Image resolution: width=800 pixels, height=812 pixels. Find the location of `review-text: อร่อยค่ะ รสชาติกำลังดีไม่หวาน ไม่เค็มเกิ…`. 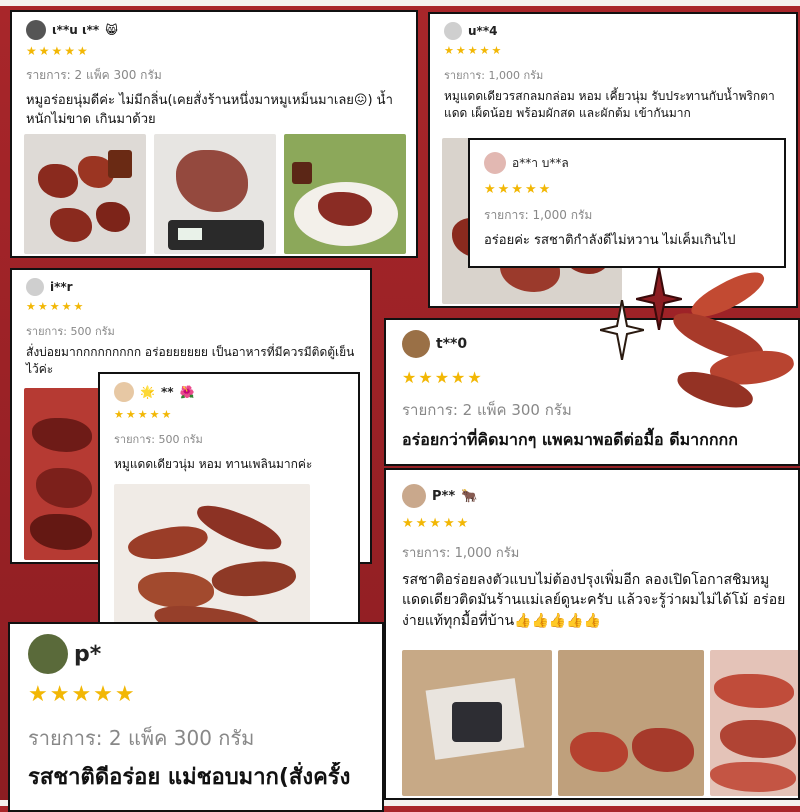

review-text: อร่อยค่ะ รสชาติกำลังดีไม่หวาน ไม่เค็มเกิ… is located at coordinates (610, 240).